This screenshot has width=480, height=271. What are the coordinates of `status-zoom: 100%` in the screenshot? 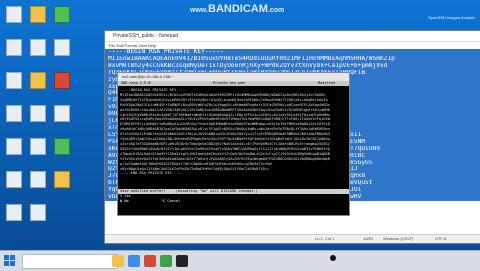 It's located at (368, 238).